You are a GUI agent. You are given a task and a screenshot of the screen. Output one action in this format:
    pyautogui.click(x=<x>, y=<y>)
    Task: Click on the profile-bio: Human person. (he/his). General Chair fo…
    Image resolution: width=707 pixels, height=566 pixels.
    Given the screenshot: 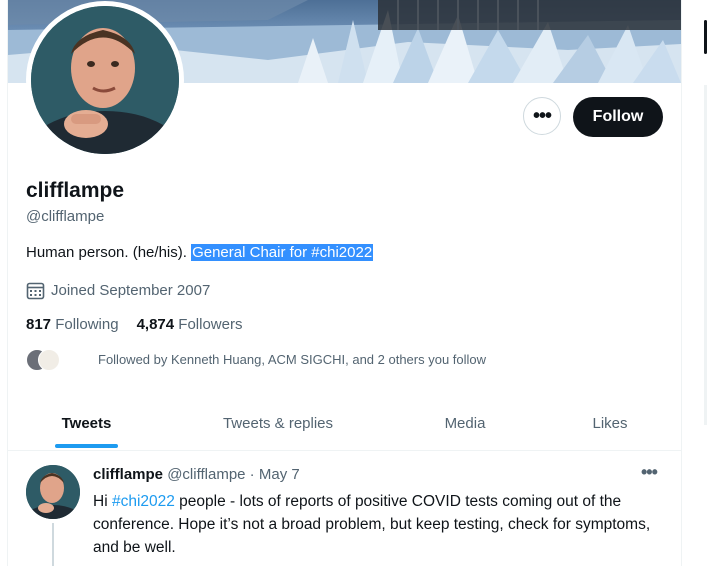 What is the action you would take?
    pyautogui.click(x=200, y=252)
    